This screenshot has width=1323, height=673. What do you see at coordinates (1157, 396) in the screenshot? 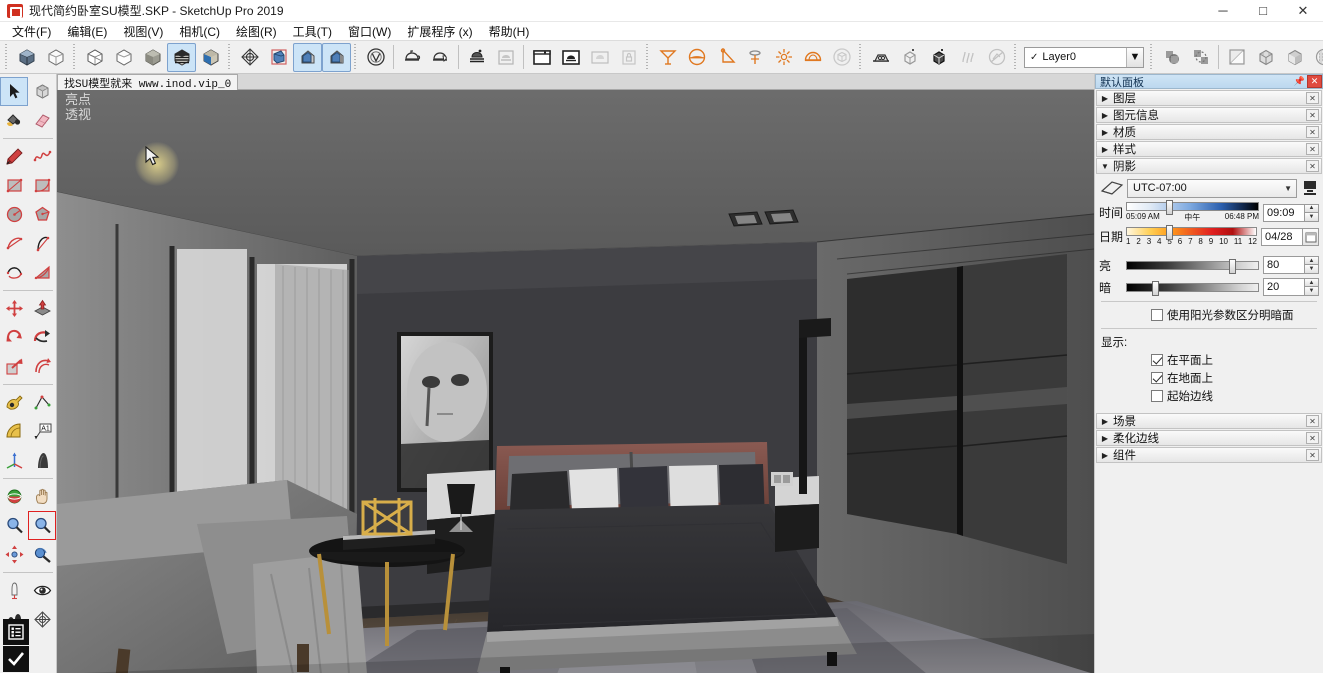
I see `display-from-edges-checkbox` at bounding box center [1157, 396].